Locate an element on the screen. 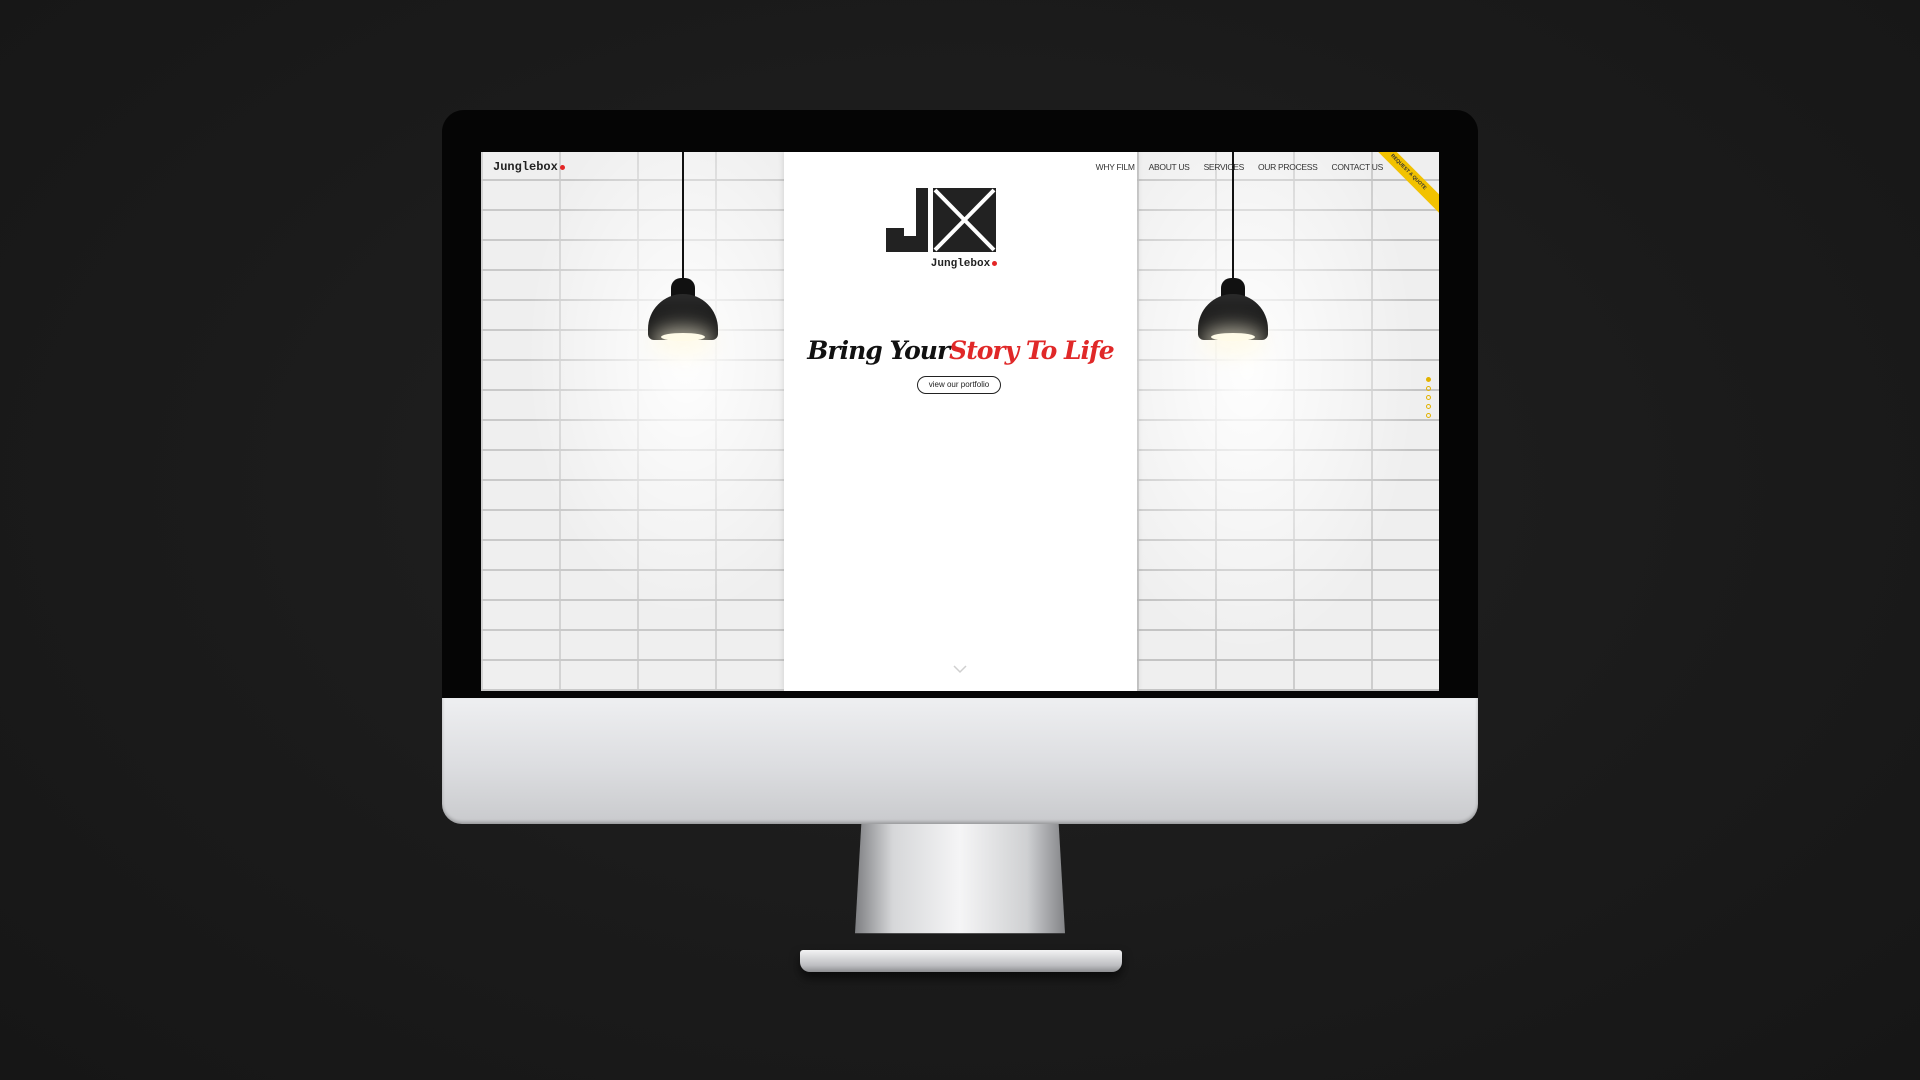 This screenshot has height=1080, width=1920. pagination-dot-active is located at coordinates (1428, 379).